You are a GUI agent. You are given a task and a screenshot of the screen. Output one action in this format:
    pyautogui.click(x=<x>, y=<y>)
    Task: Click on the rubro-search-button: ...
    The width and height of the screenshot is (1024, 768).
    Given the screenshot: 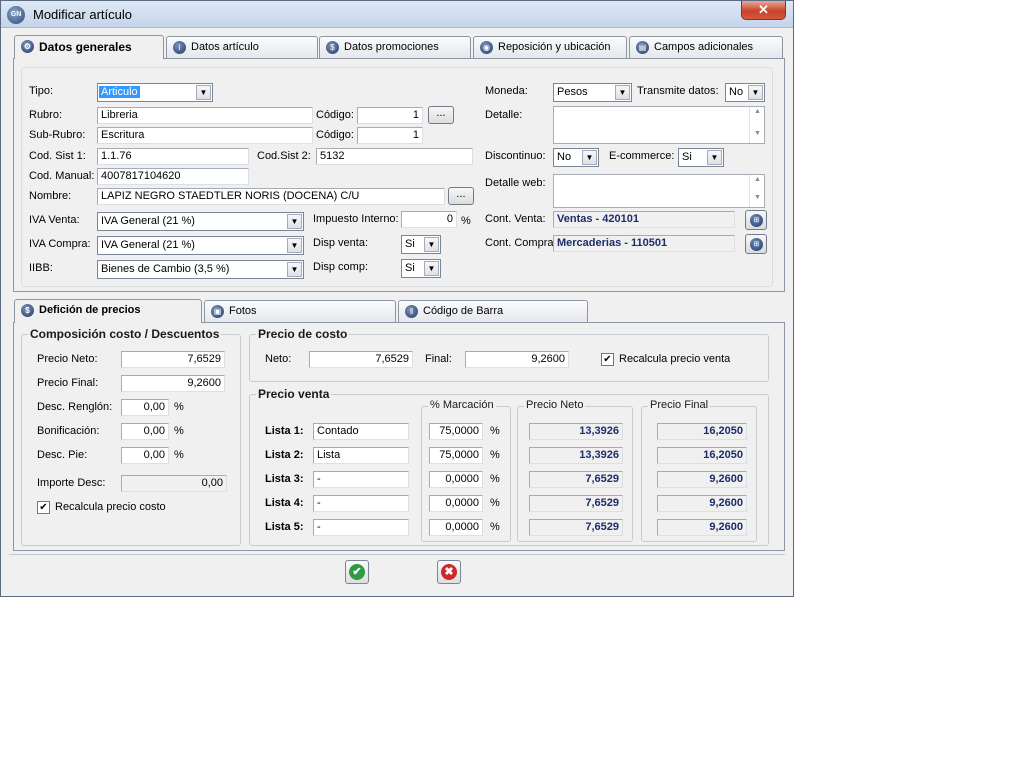 What is the action you would take?
    pyautogui.click(x=441, y=115)
    